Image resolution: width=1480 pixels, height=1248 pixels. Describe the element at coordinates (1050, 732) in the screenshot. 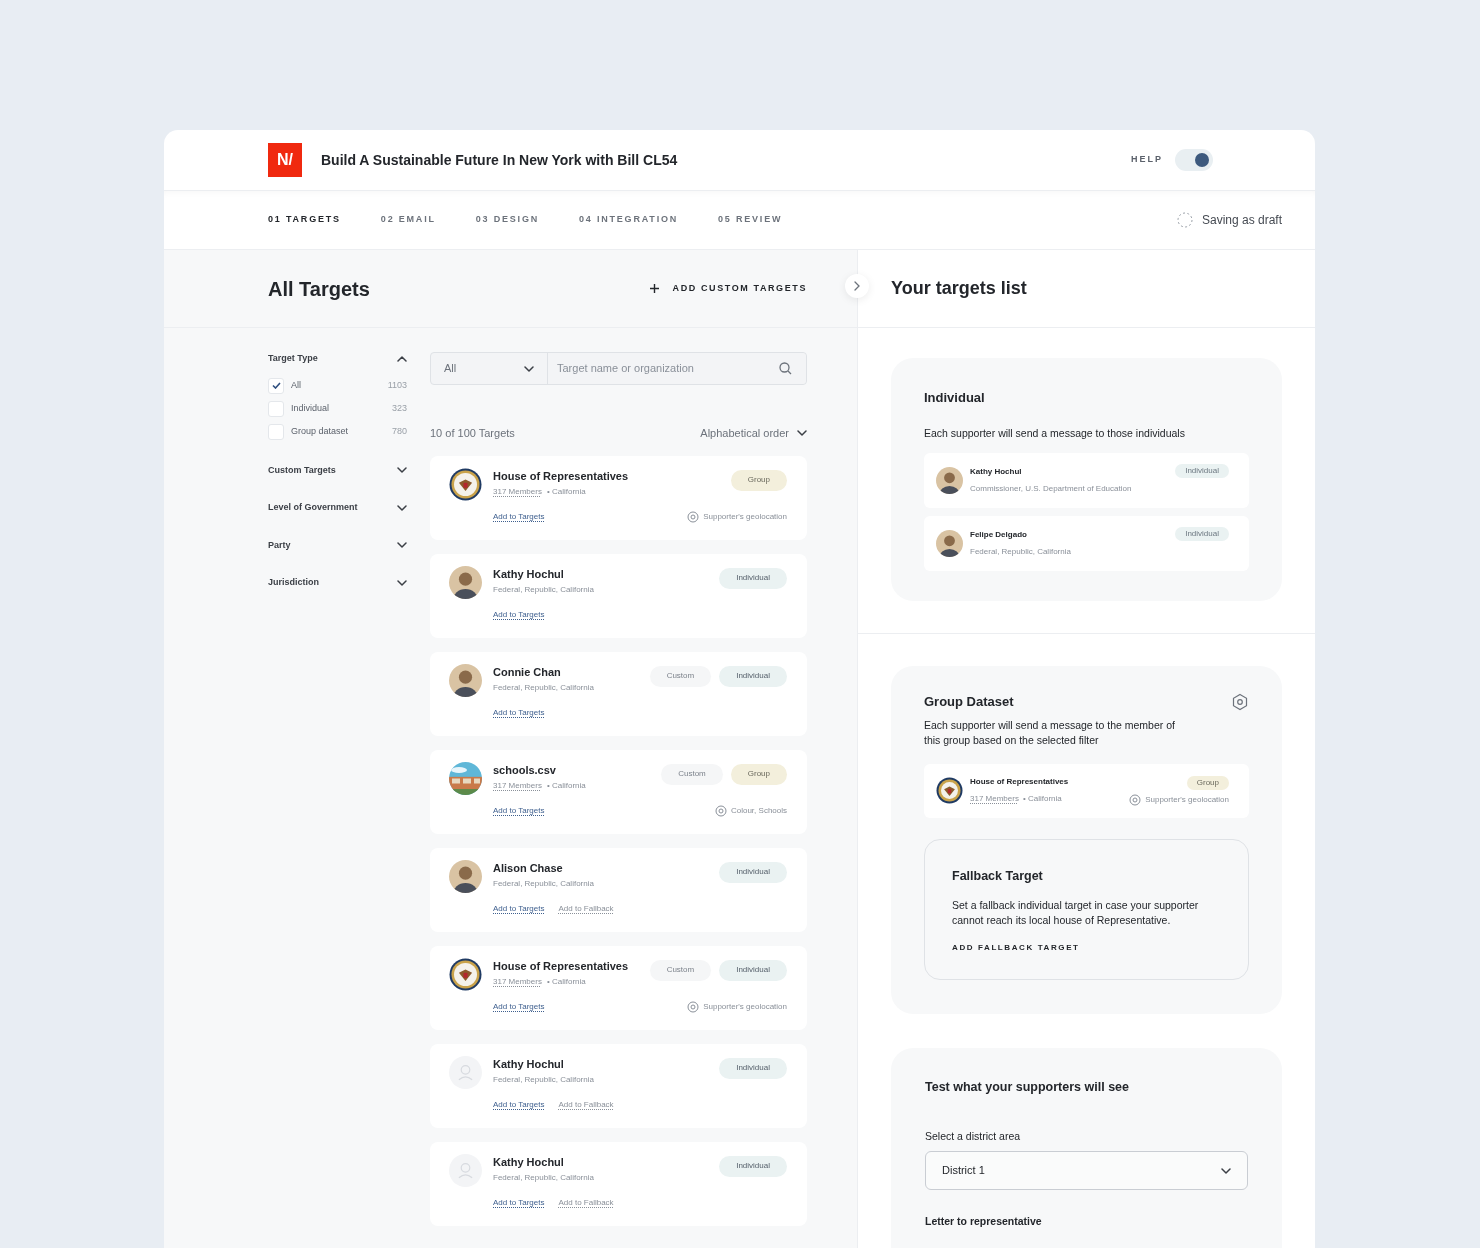

I see `card-description: Each supporter will send a message to the member of this group based on the selected filter` at that location.